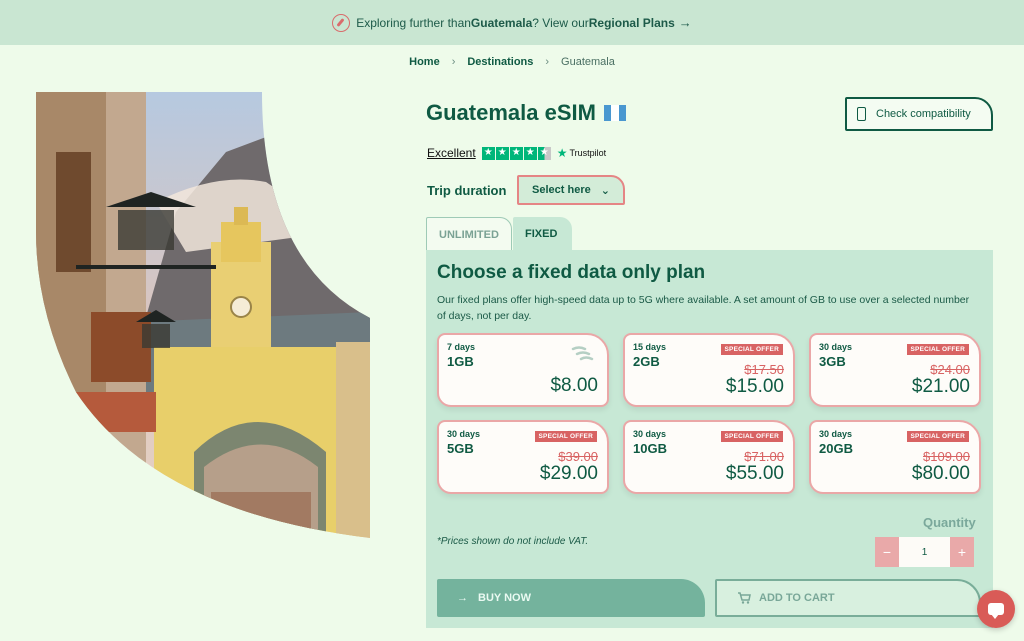 Image resolution: width=1024 pixels, height=641 pixels. What do you see at coordinates (451, 153) in the screenshot?
I see `trustpilot-rating-text: Excellent` at bounding box center [451, 153].